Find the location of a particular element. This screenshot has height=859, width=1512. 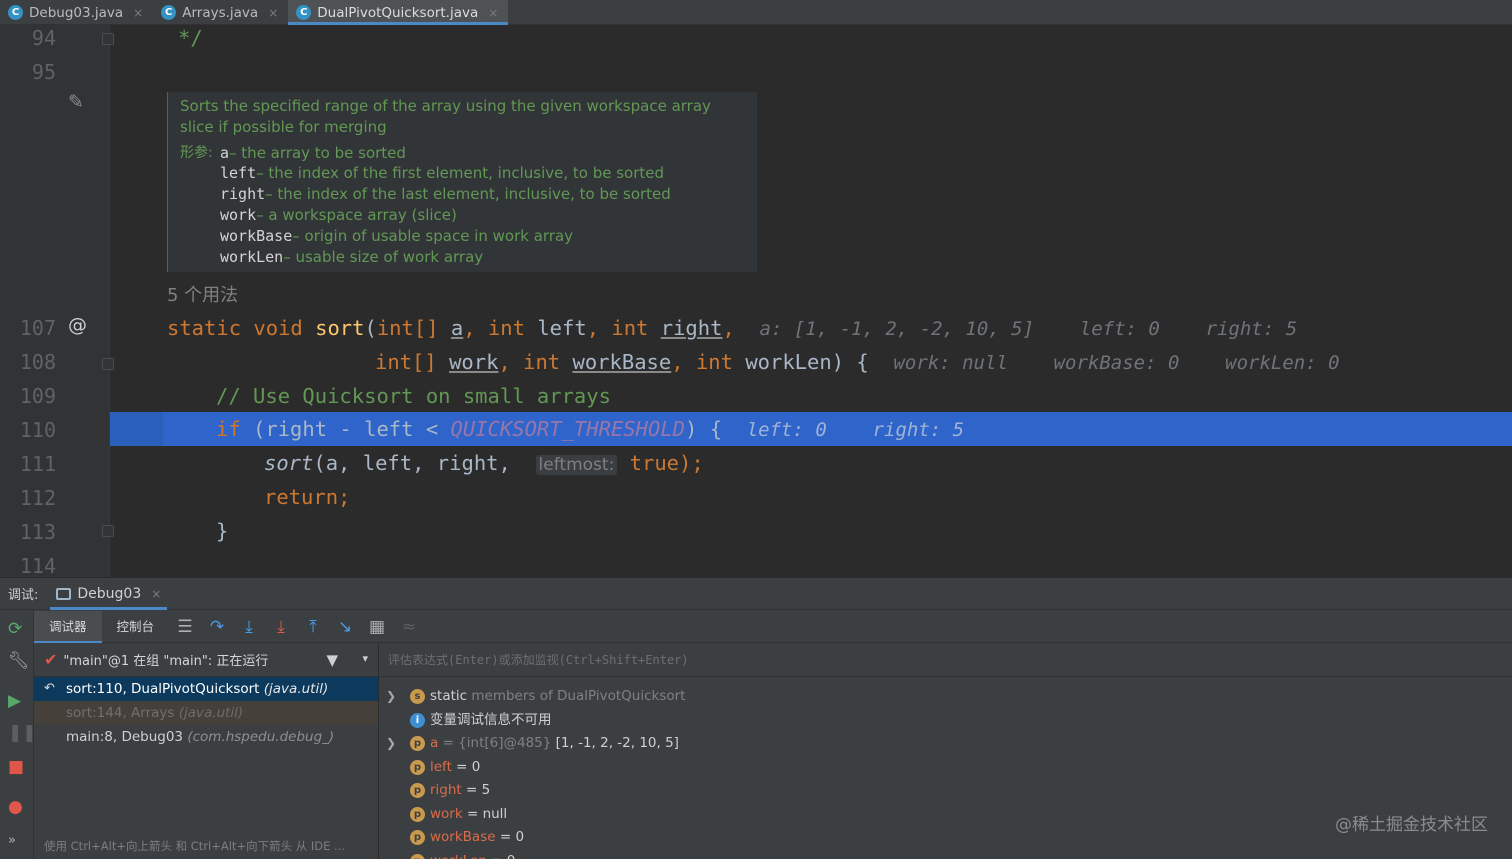

code-line-94: */ is located at coordinates (756, 40).